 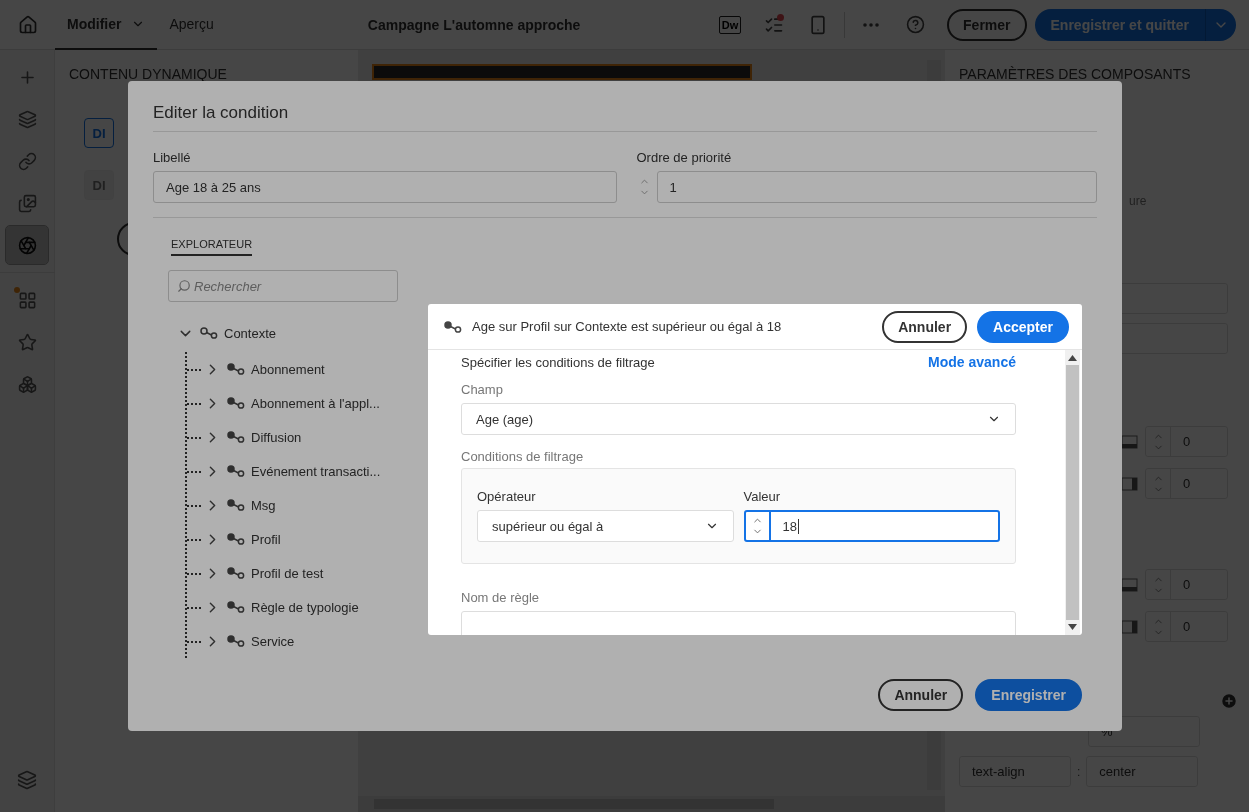 What do you see at coordinates (250, 333) in the screenshot?
I see `tree-item: Contexte` at bounding box center [250, 333].